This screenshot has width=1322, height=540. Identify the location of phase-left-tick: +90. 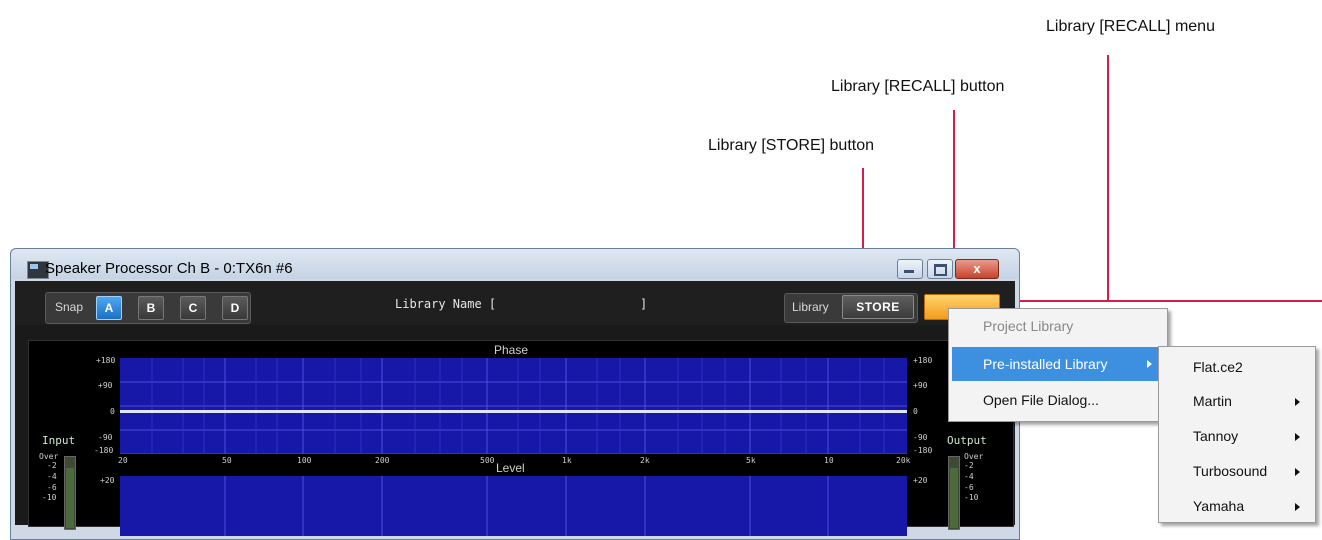
(105, 385).